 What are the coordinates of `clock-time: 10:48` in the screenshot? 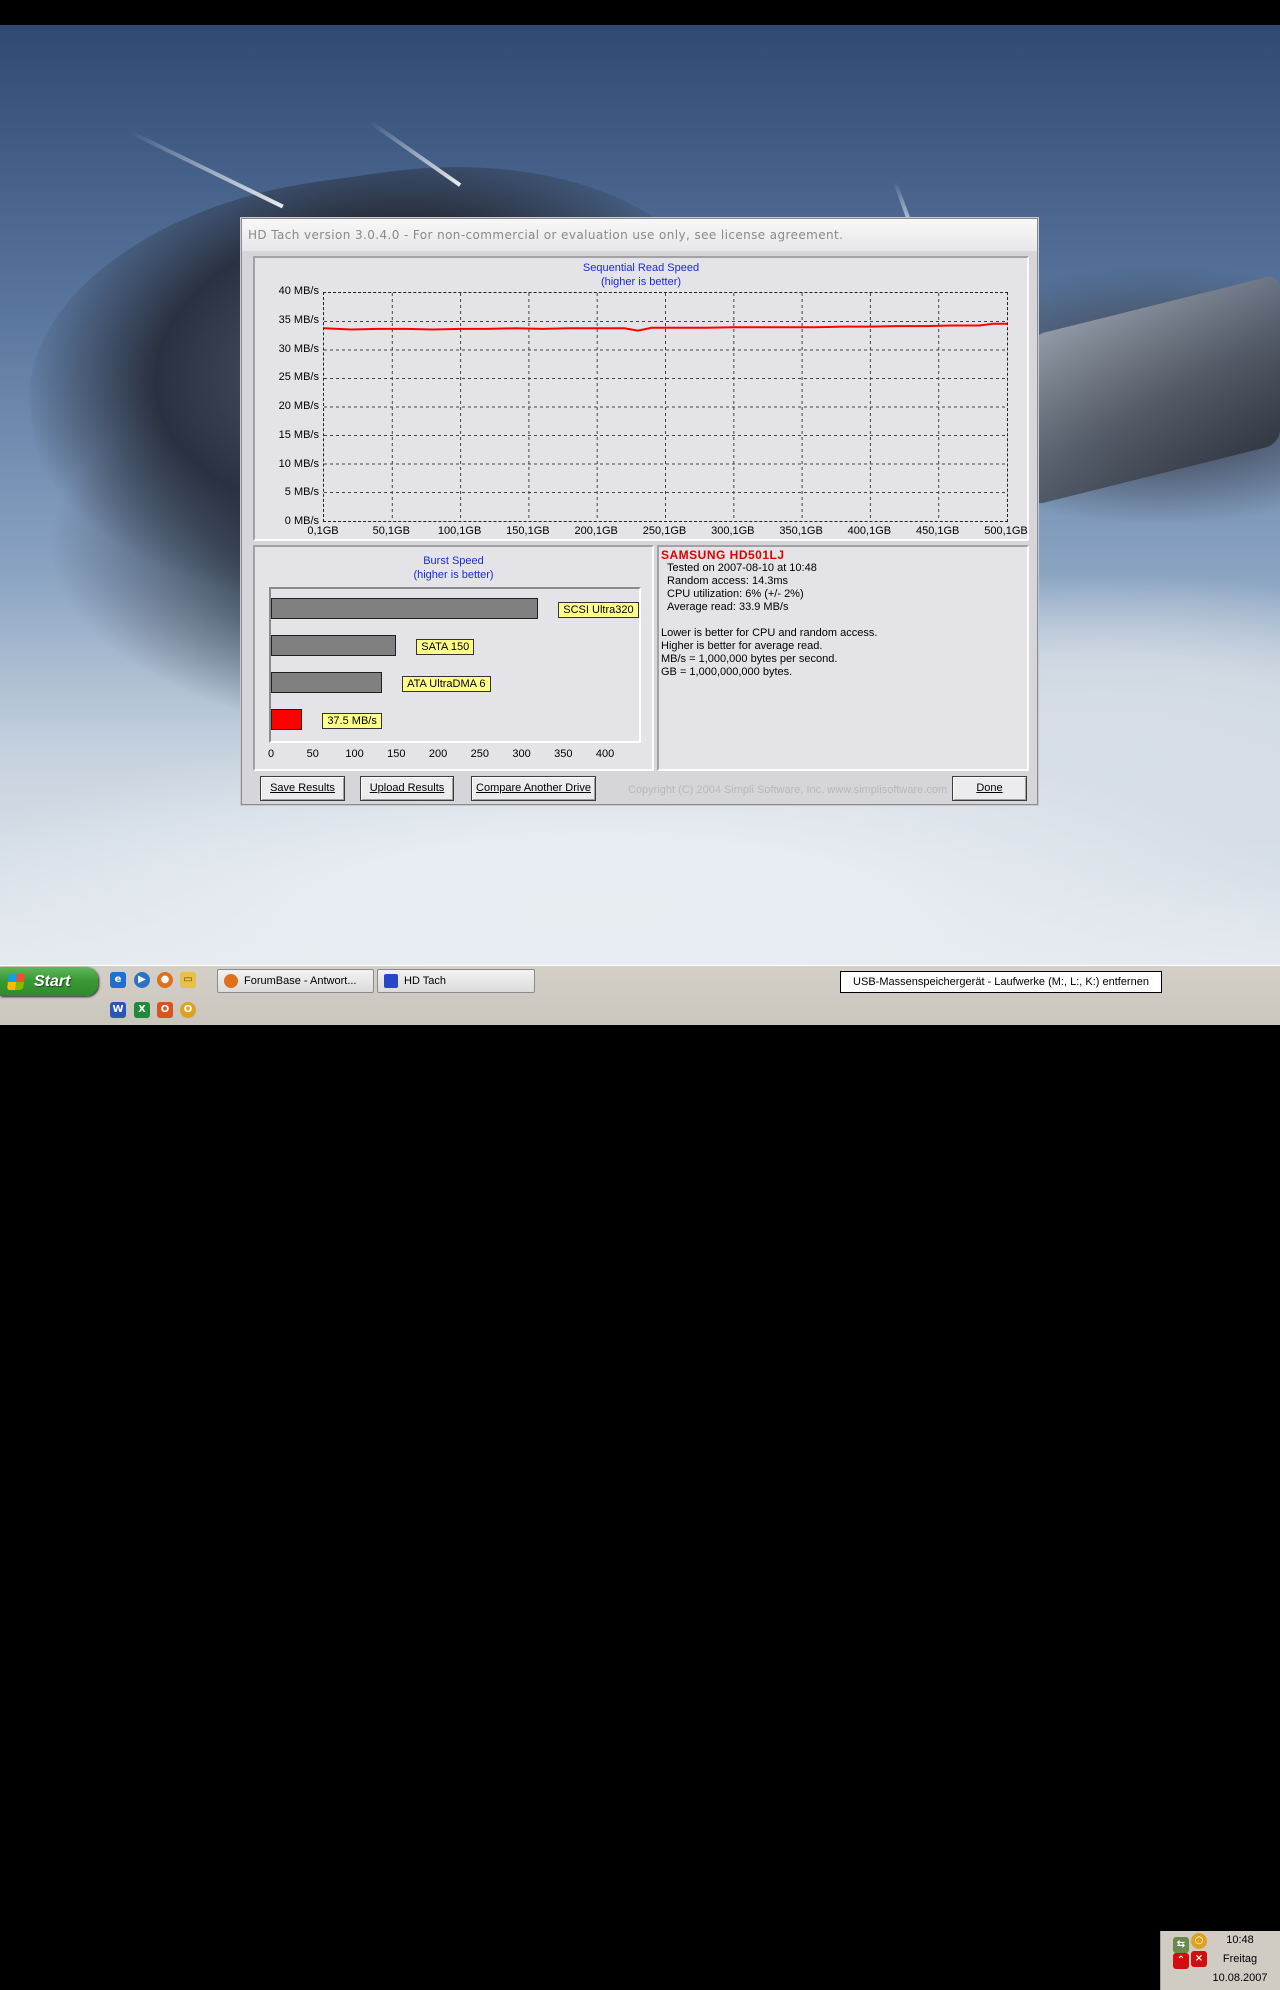 It's located at (1240, 1940).